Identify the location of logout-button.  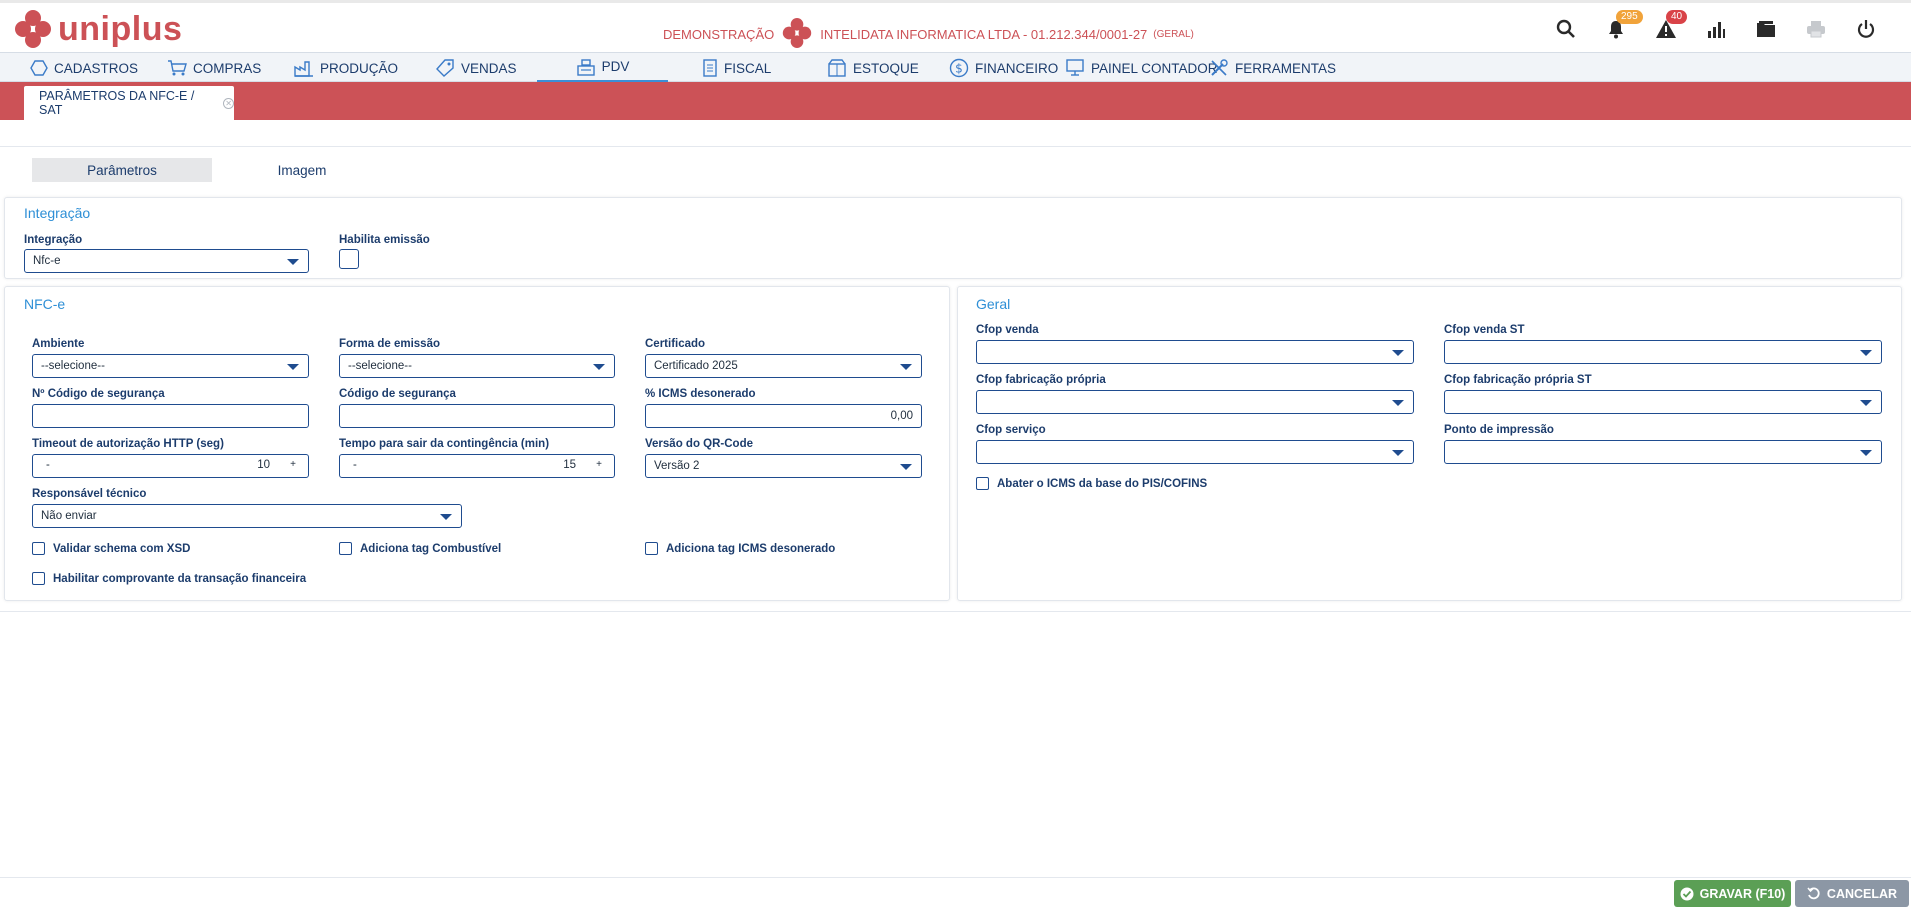
(1866, 29).